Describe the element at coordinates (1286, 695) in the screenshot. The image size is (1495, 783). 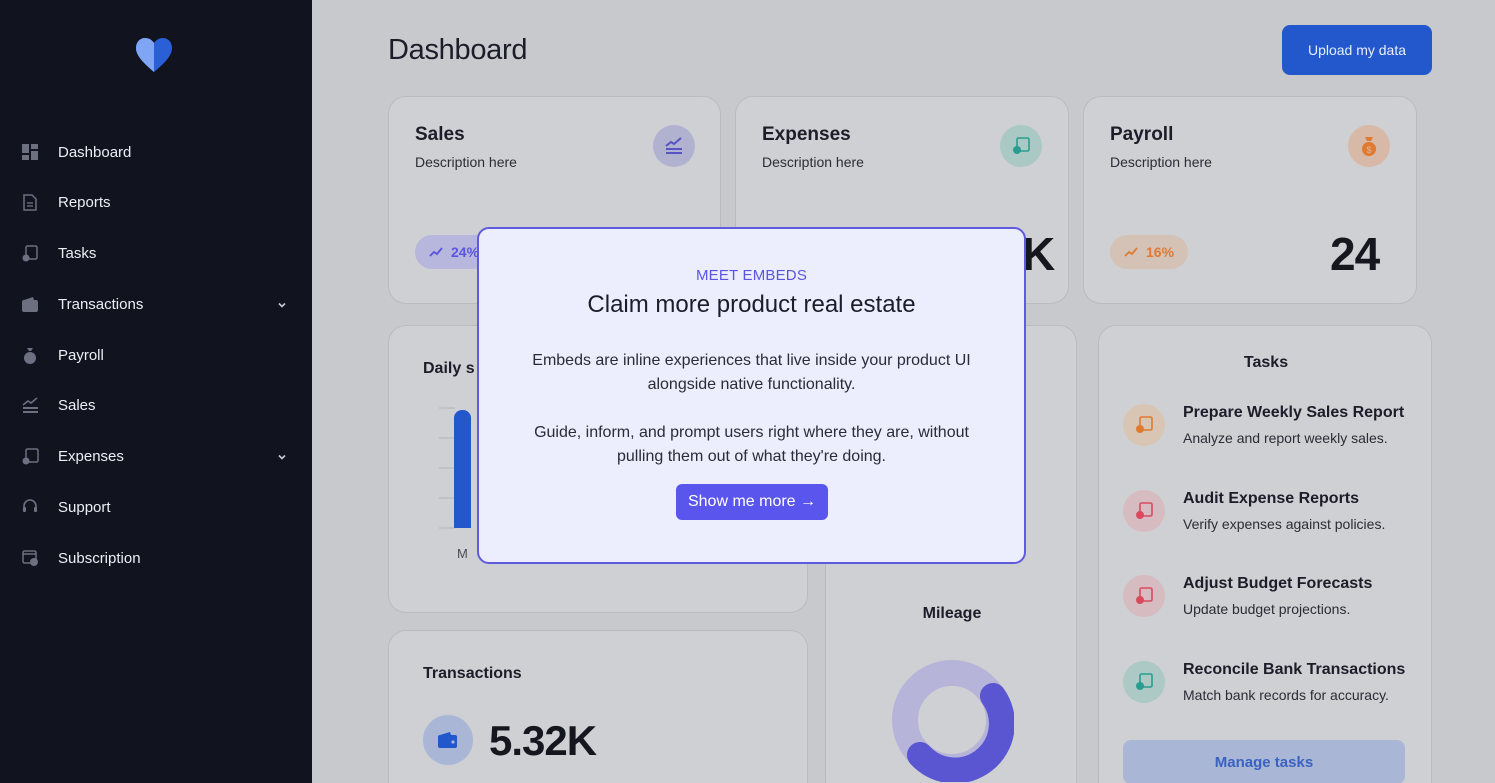
I see `task-description: Match bank records for accuracy.` at that location.